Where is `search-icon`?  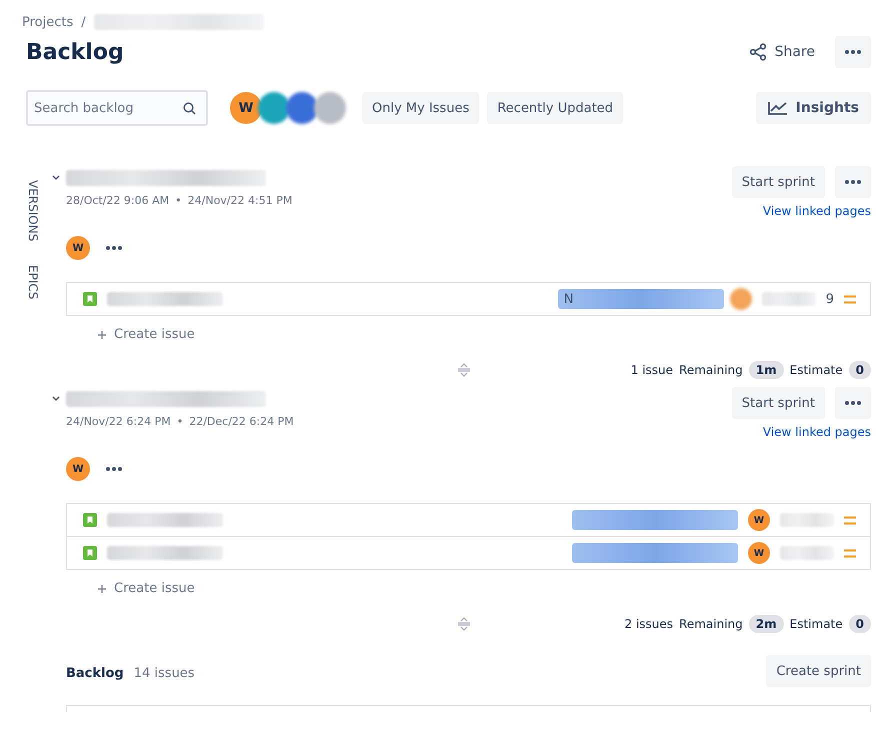
search-icon is located at coordinates (189, 108).